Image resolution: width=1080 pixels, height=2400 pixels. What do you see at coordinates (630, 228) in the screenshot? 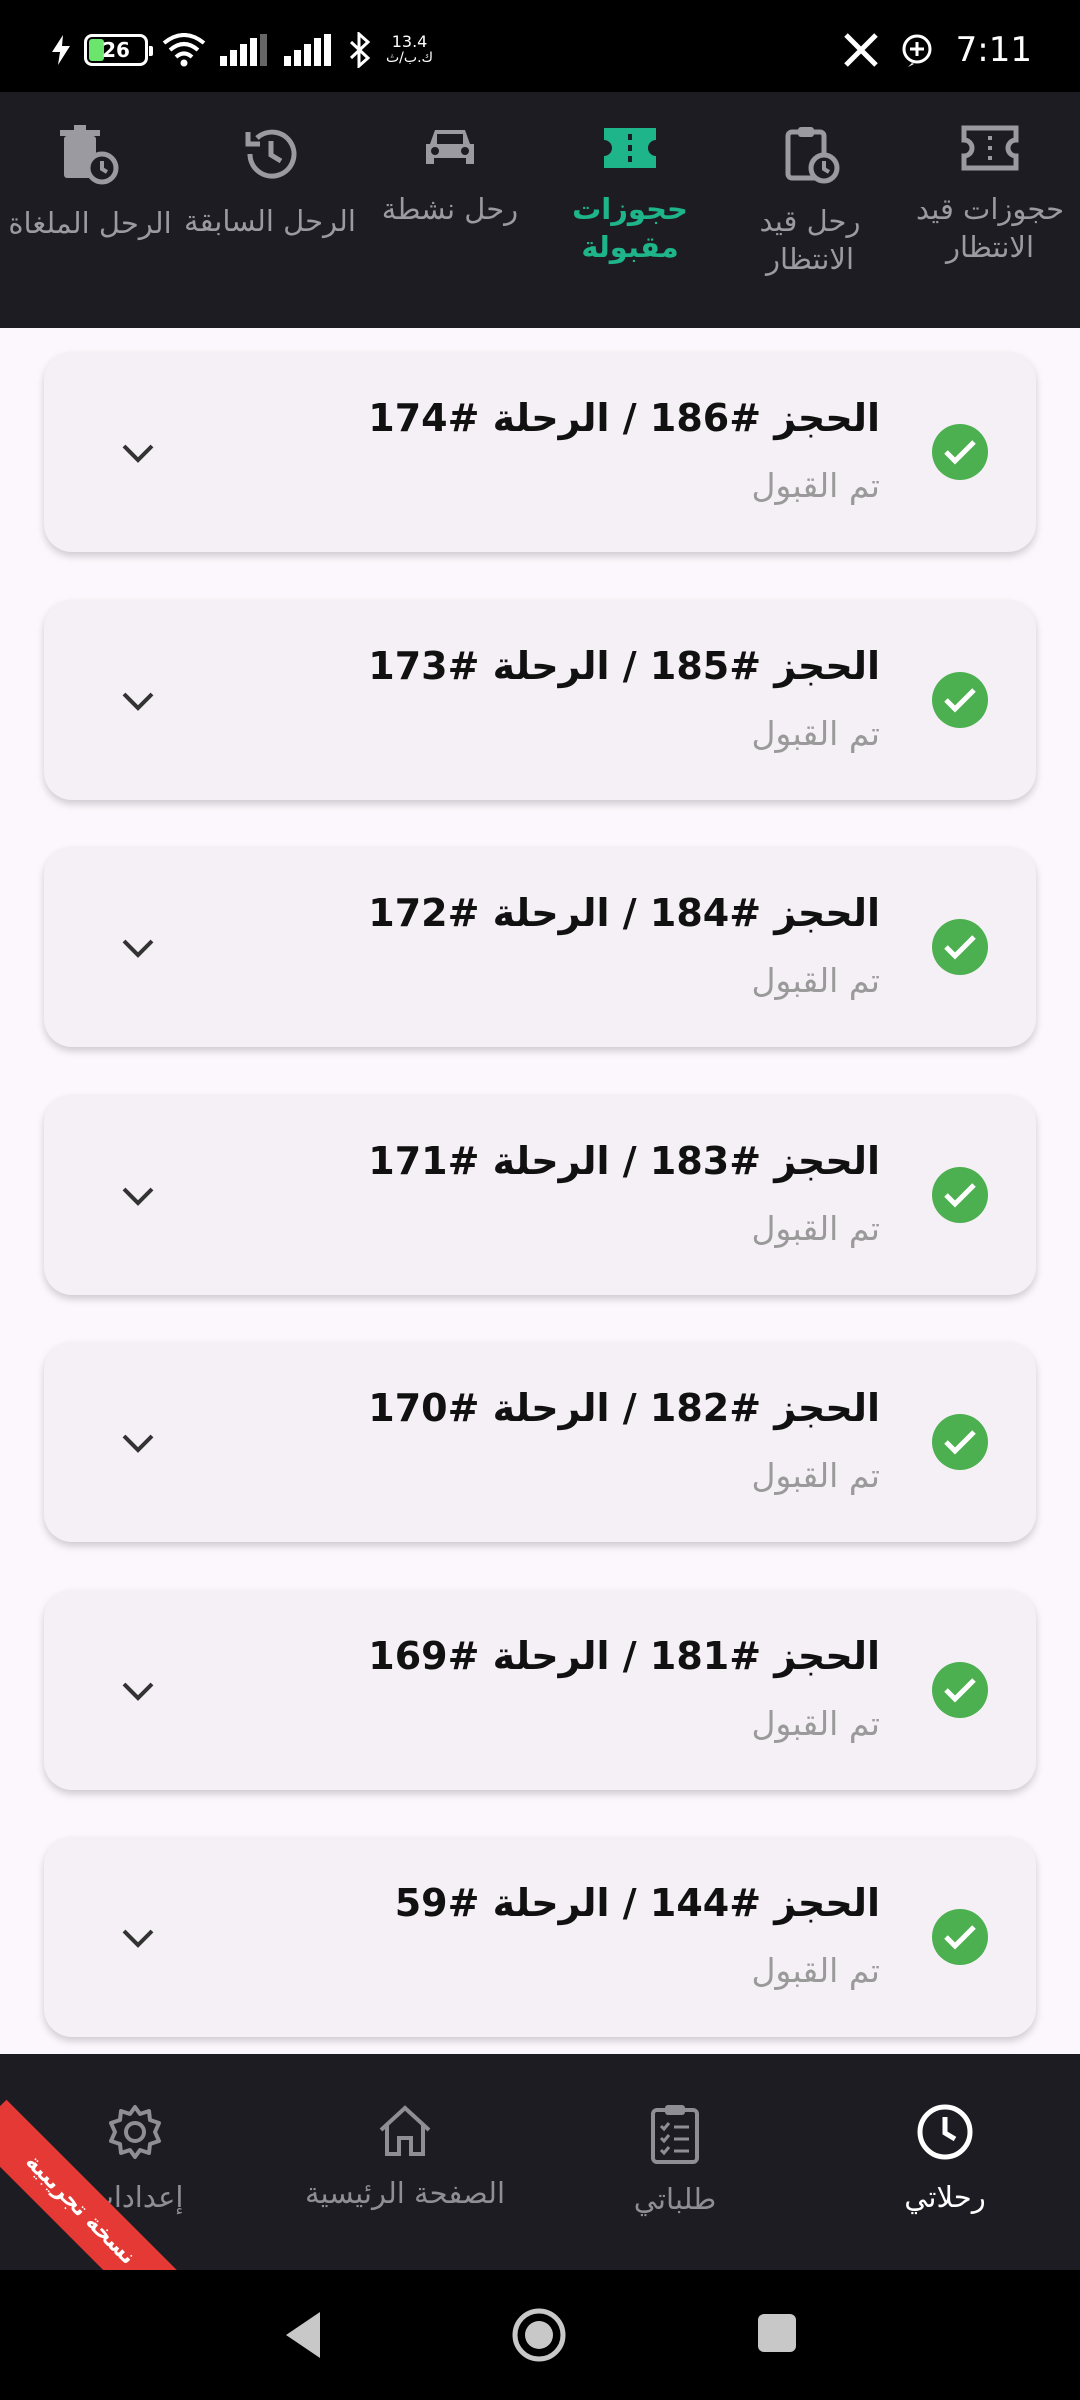
I see `tab-label: حجوزات مقبولة` at bounding box center [630, 228].